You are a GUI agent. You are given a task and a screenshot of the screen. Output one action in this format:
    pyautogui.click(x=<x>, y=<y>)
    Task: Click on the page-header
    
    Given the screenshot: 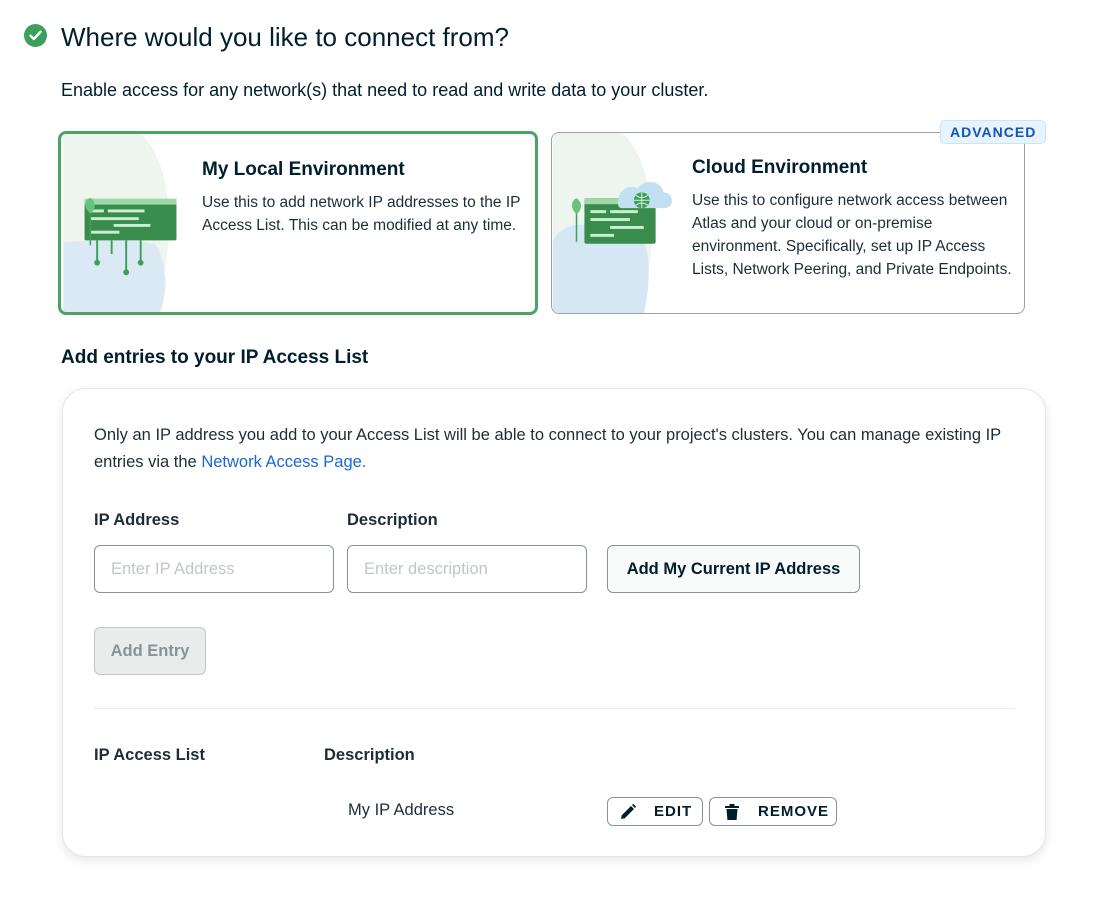 What is the action you would take?
    pyautogui.click(x=35, y=35)
    